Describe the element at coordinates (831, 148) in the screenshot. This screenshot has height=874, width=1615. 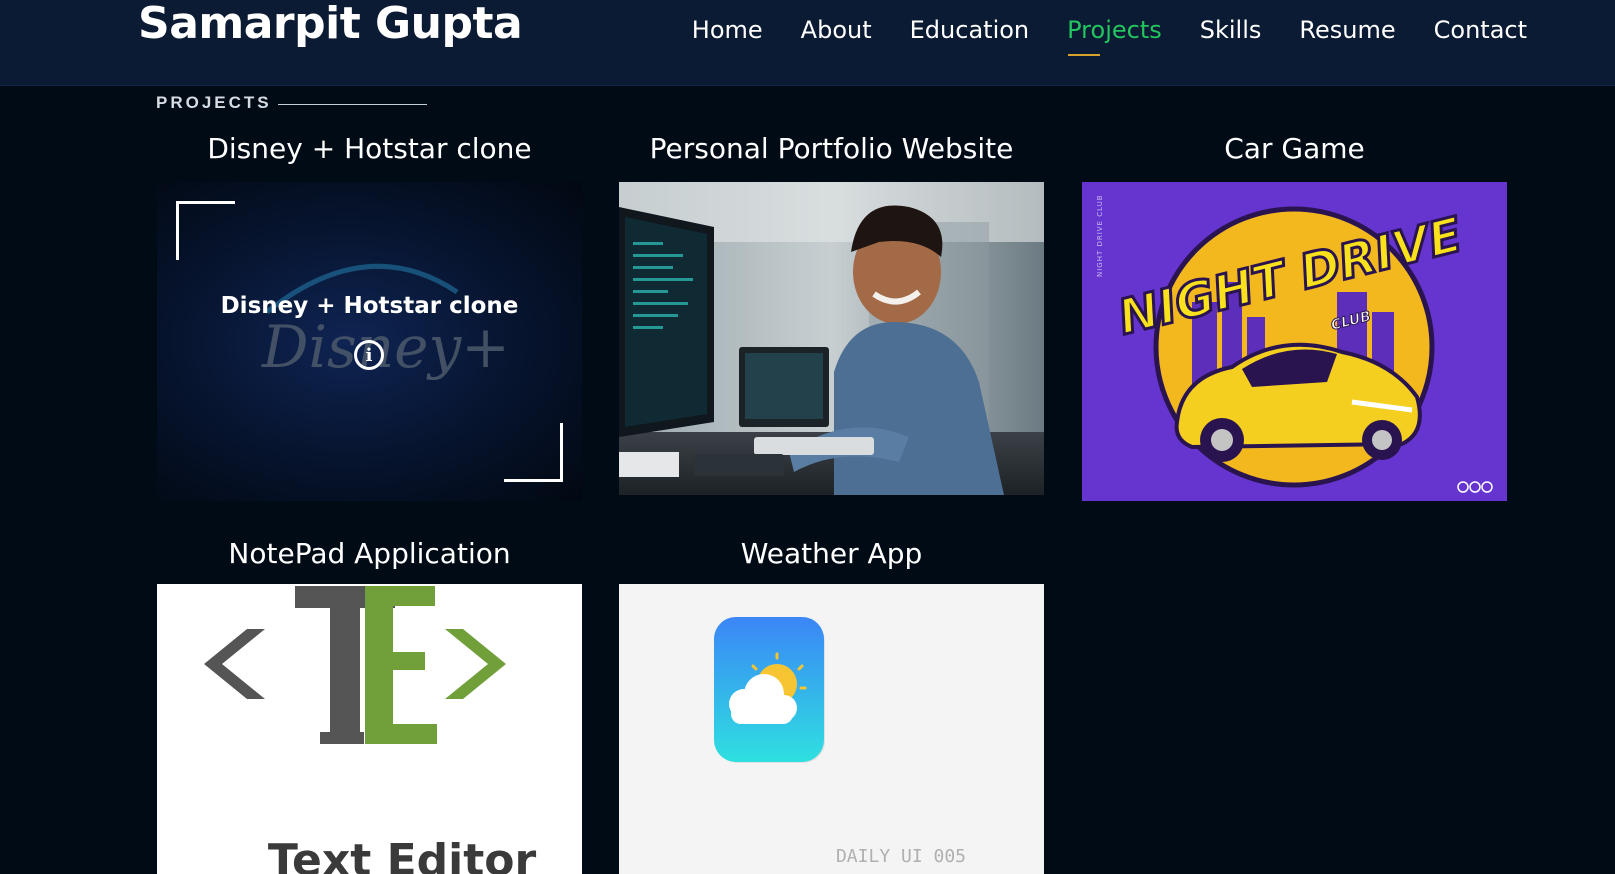
I see `project-title: Personal Portfolio Website` at that location.